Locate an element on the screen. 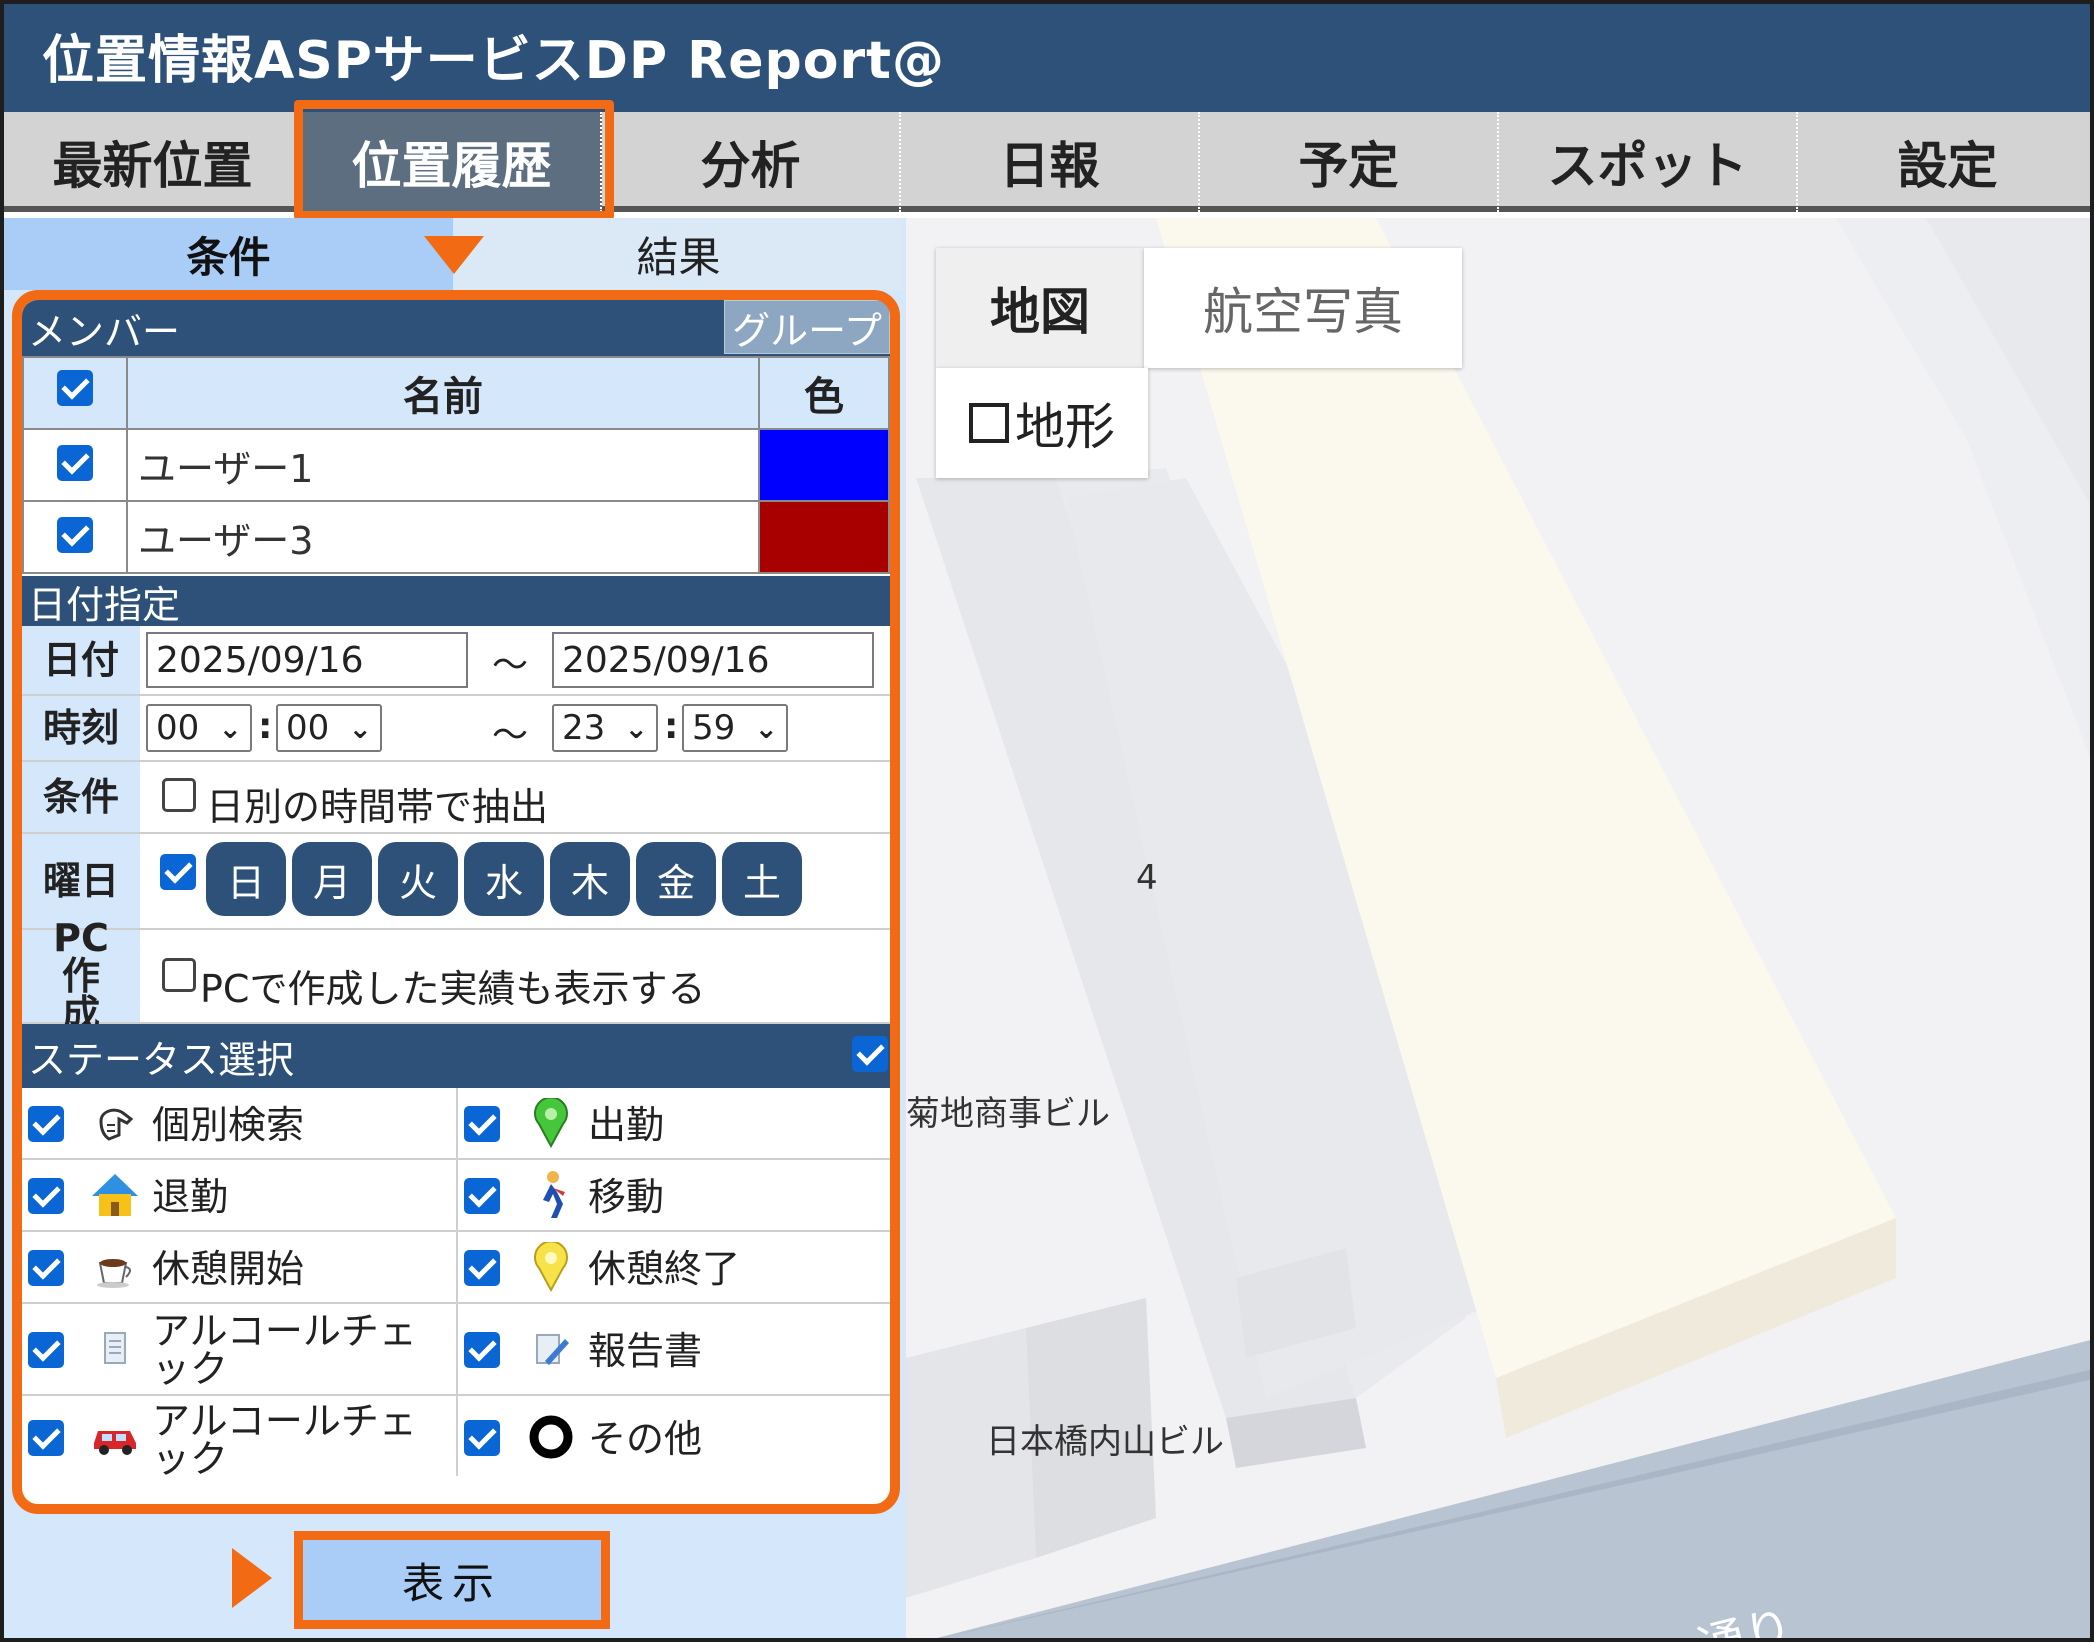  main-nav: 最新位置 位置履歴 分析 日報 予定 スポット 設定 is located at coordinates (1047, 162).